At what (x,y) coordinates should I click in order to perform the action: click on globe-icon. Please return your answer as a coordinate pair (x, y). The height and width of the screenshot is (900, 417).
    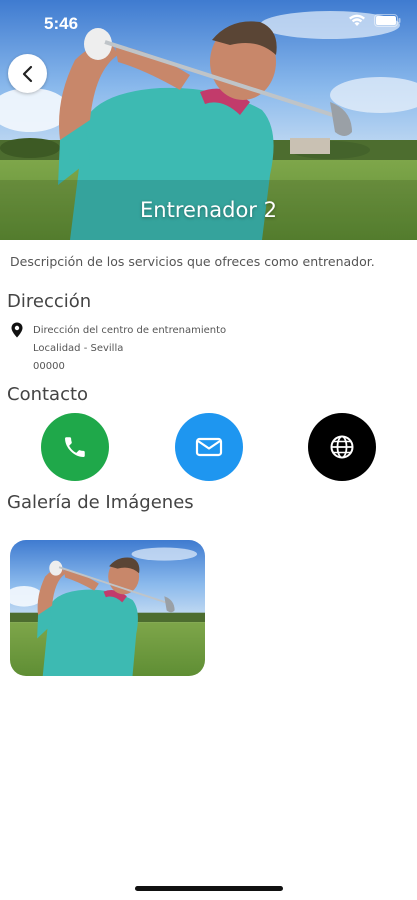
    Looking at the image, I should click on (342, 447).